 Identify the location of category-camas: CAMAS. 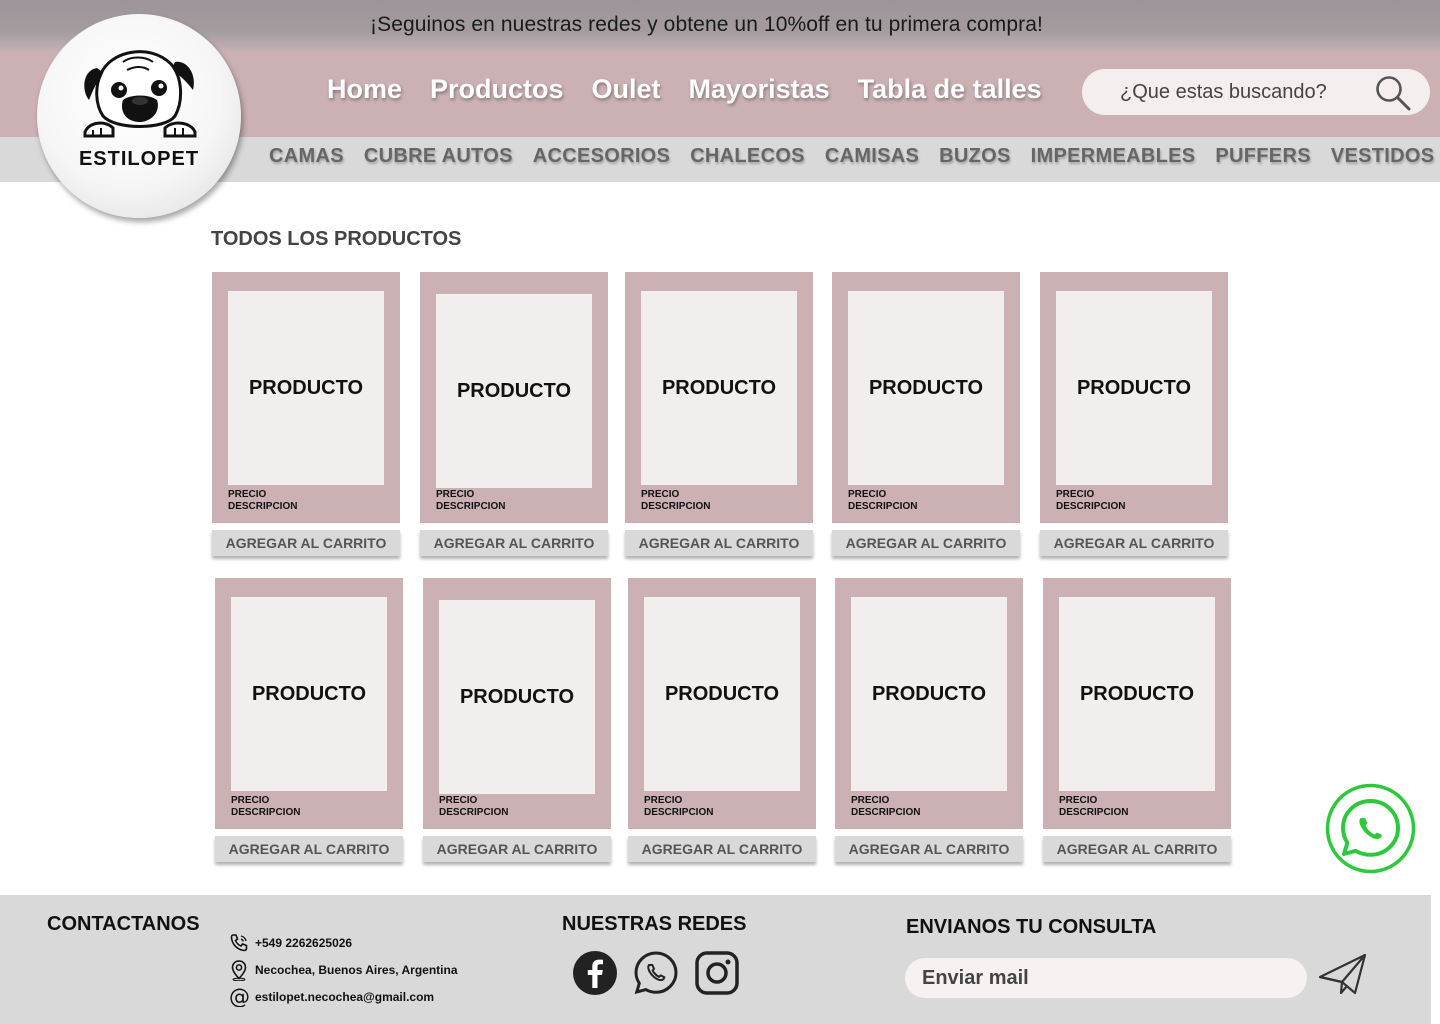
(306, 156).